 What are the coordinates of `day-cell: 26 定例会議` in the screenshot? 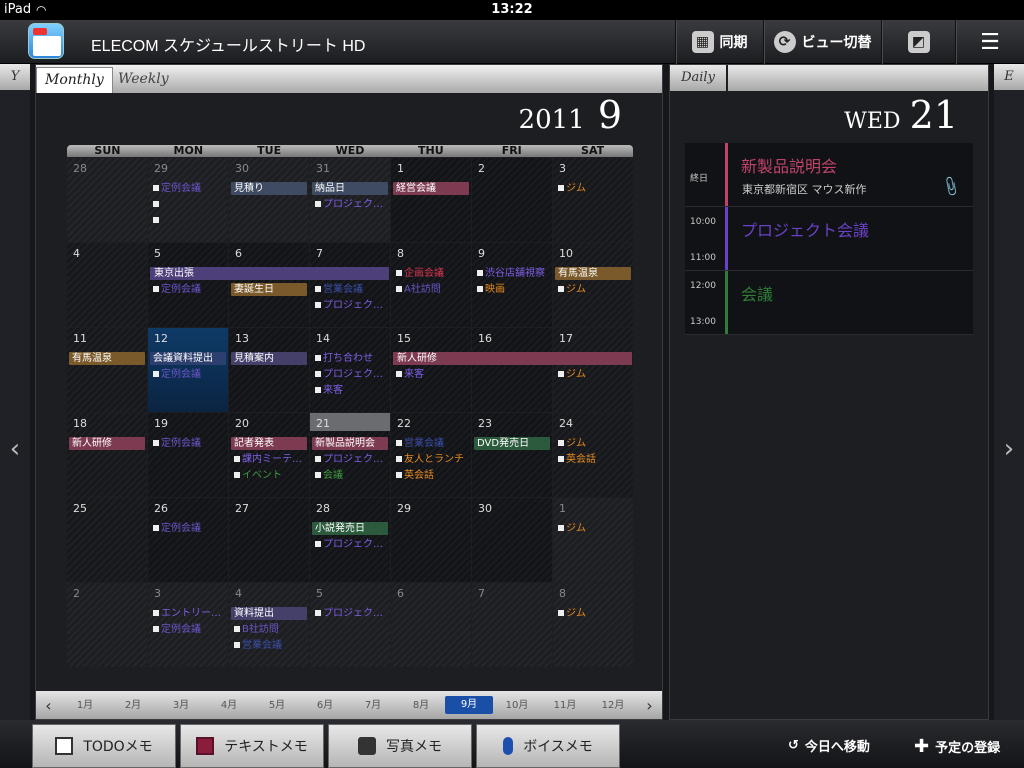 It's located at (188, 540).